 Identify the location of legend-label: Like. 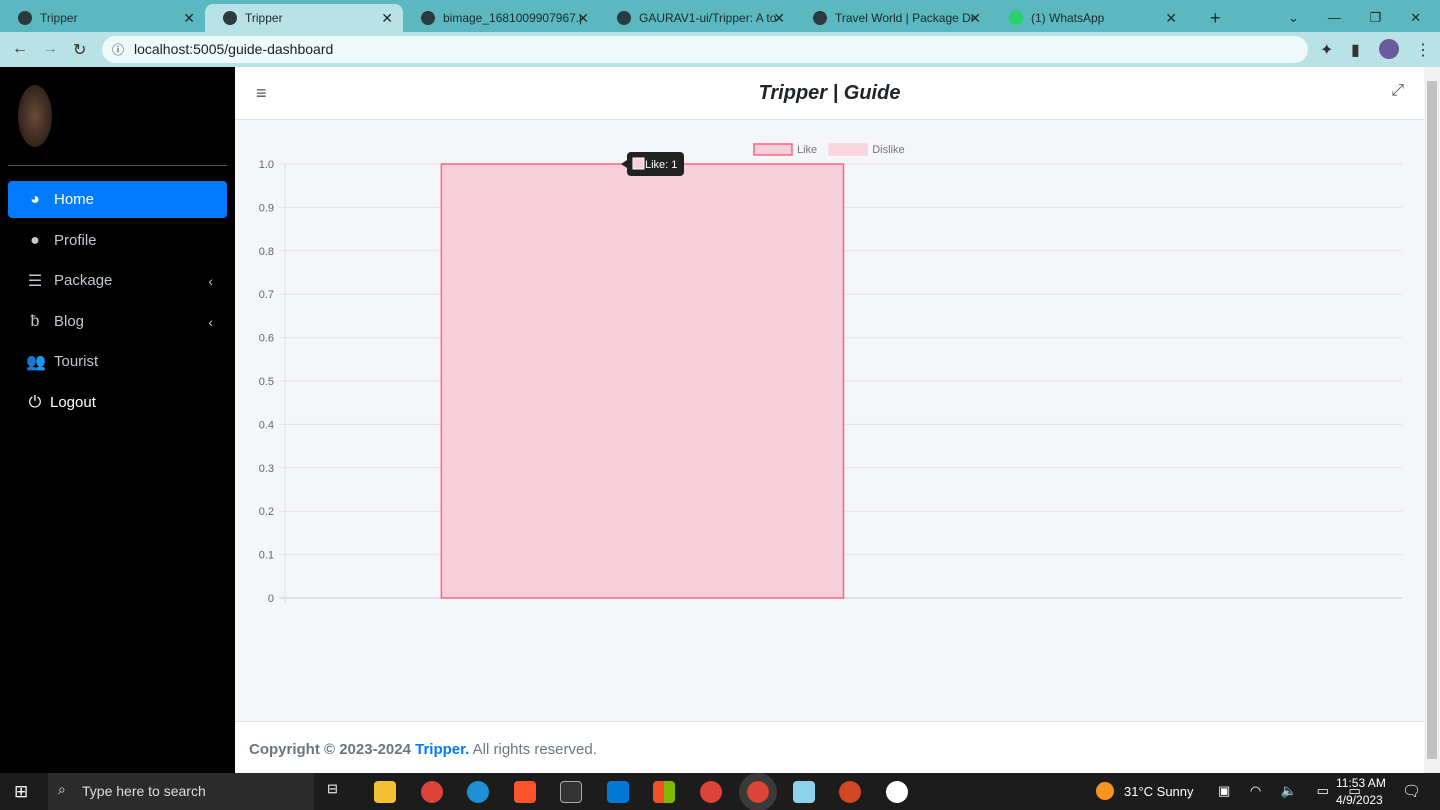
(807, 150).